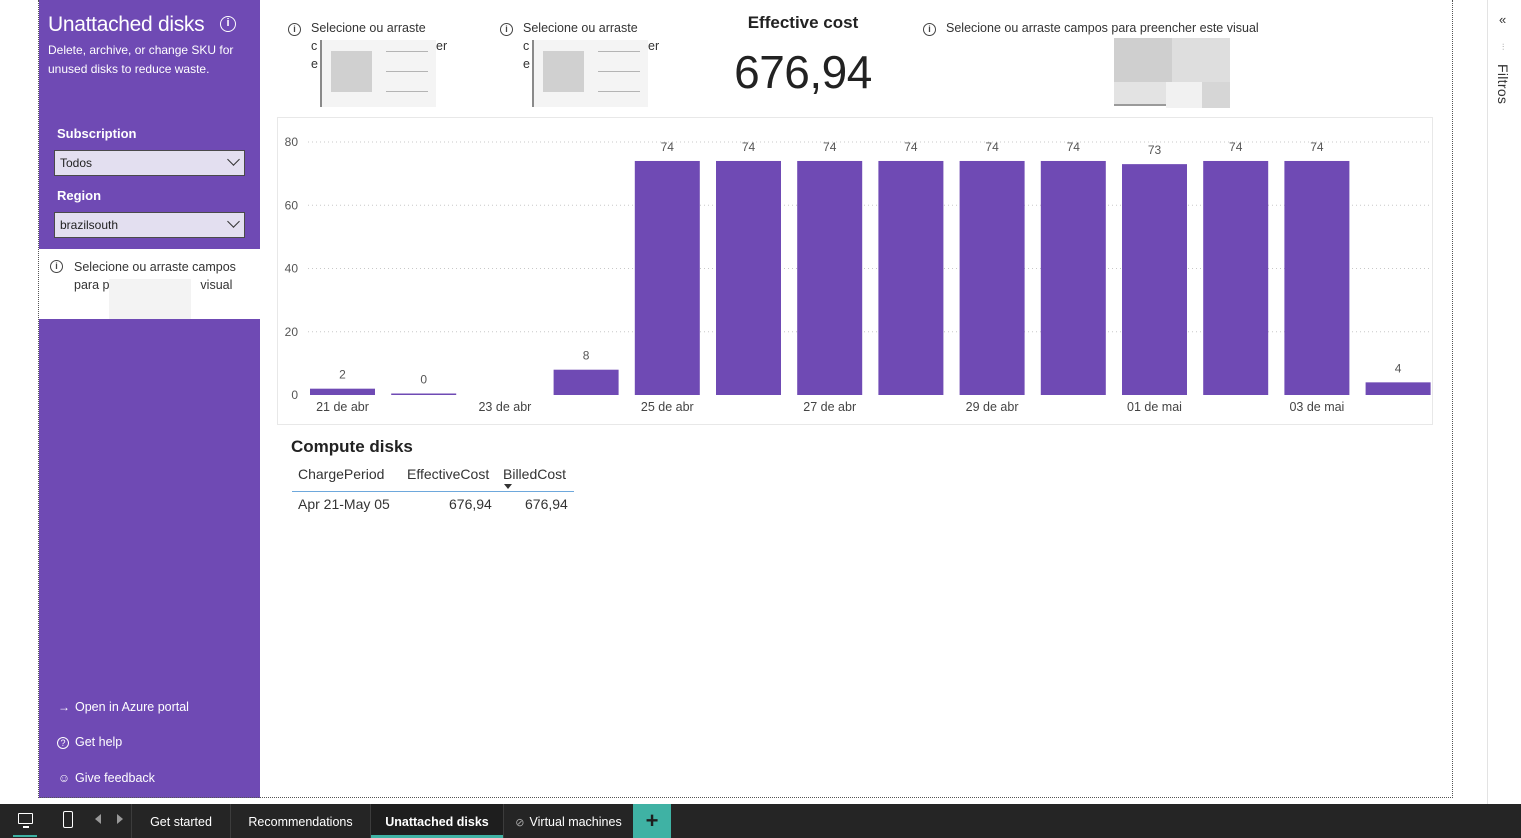 This screenshot has width=1521, height=838. Describe the element at coordinates (63, 743) in the screenshot. I see `help-icon: ?` at that location.